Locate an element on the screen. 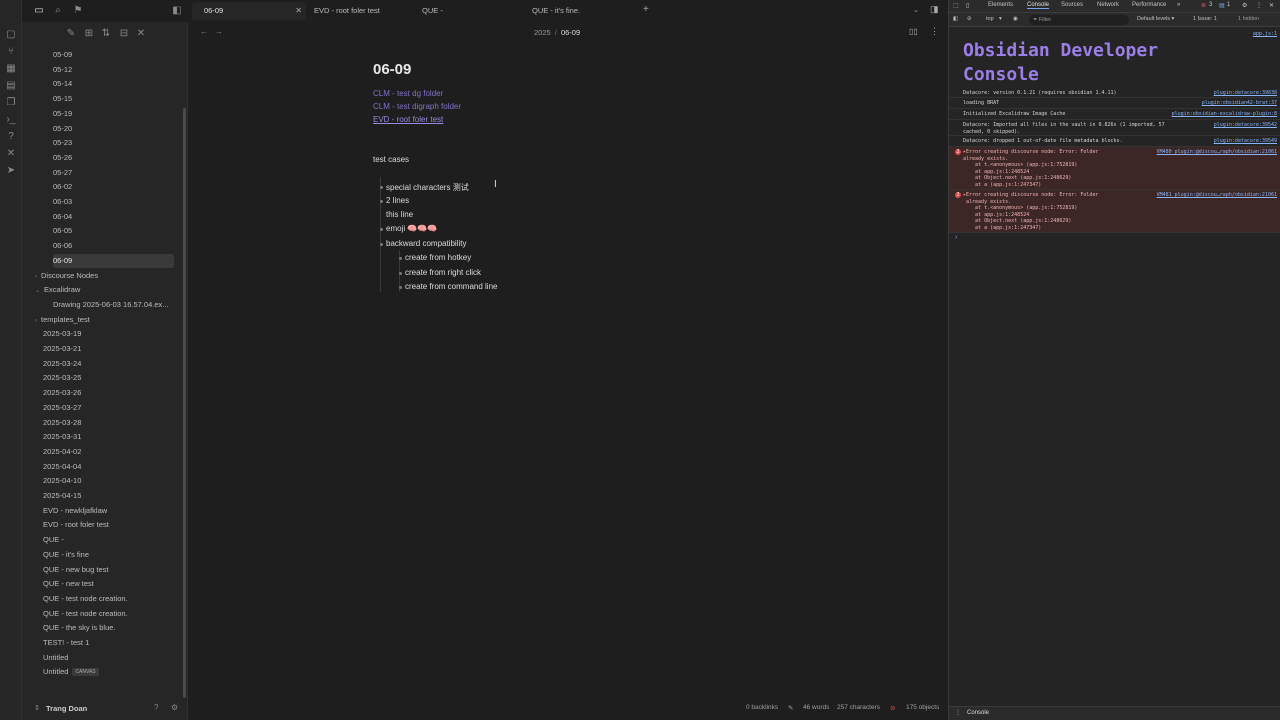 This screenshot has width=1280, height=720. source-link: plugin:datacore:39542 is located at coordinates (1245, 125).